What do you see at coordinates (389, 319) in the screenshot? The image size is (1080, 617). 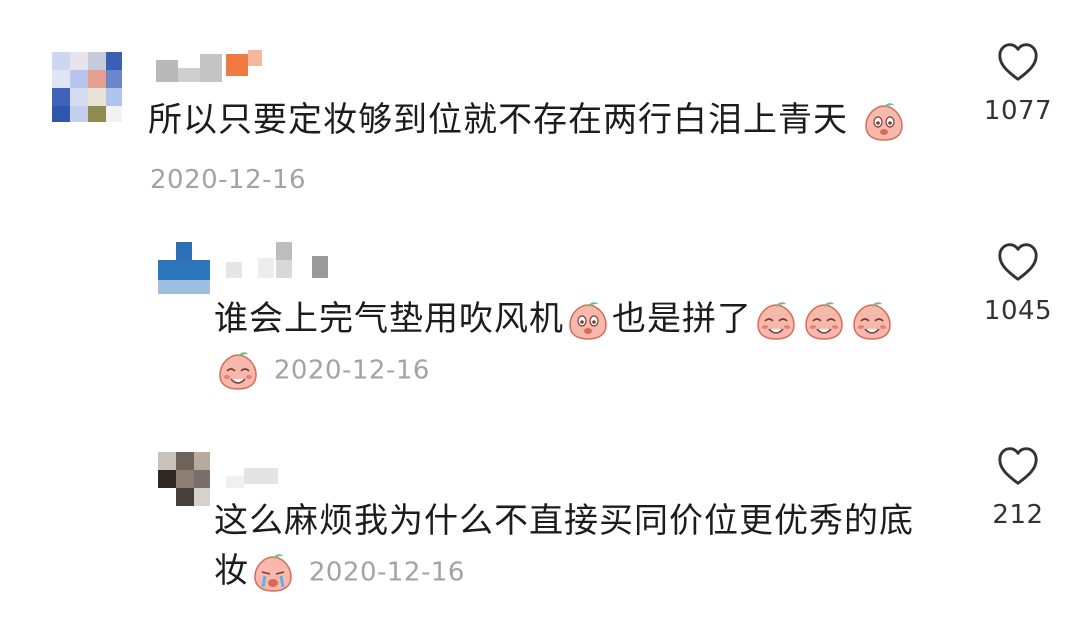 I see `comment-body-part1: 谁会上完气垫用吹风机` at bounding box center [389, 319].